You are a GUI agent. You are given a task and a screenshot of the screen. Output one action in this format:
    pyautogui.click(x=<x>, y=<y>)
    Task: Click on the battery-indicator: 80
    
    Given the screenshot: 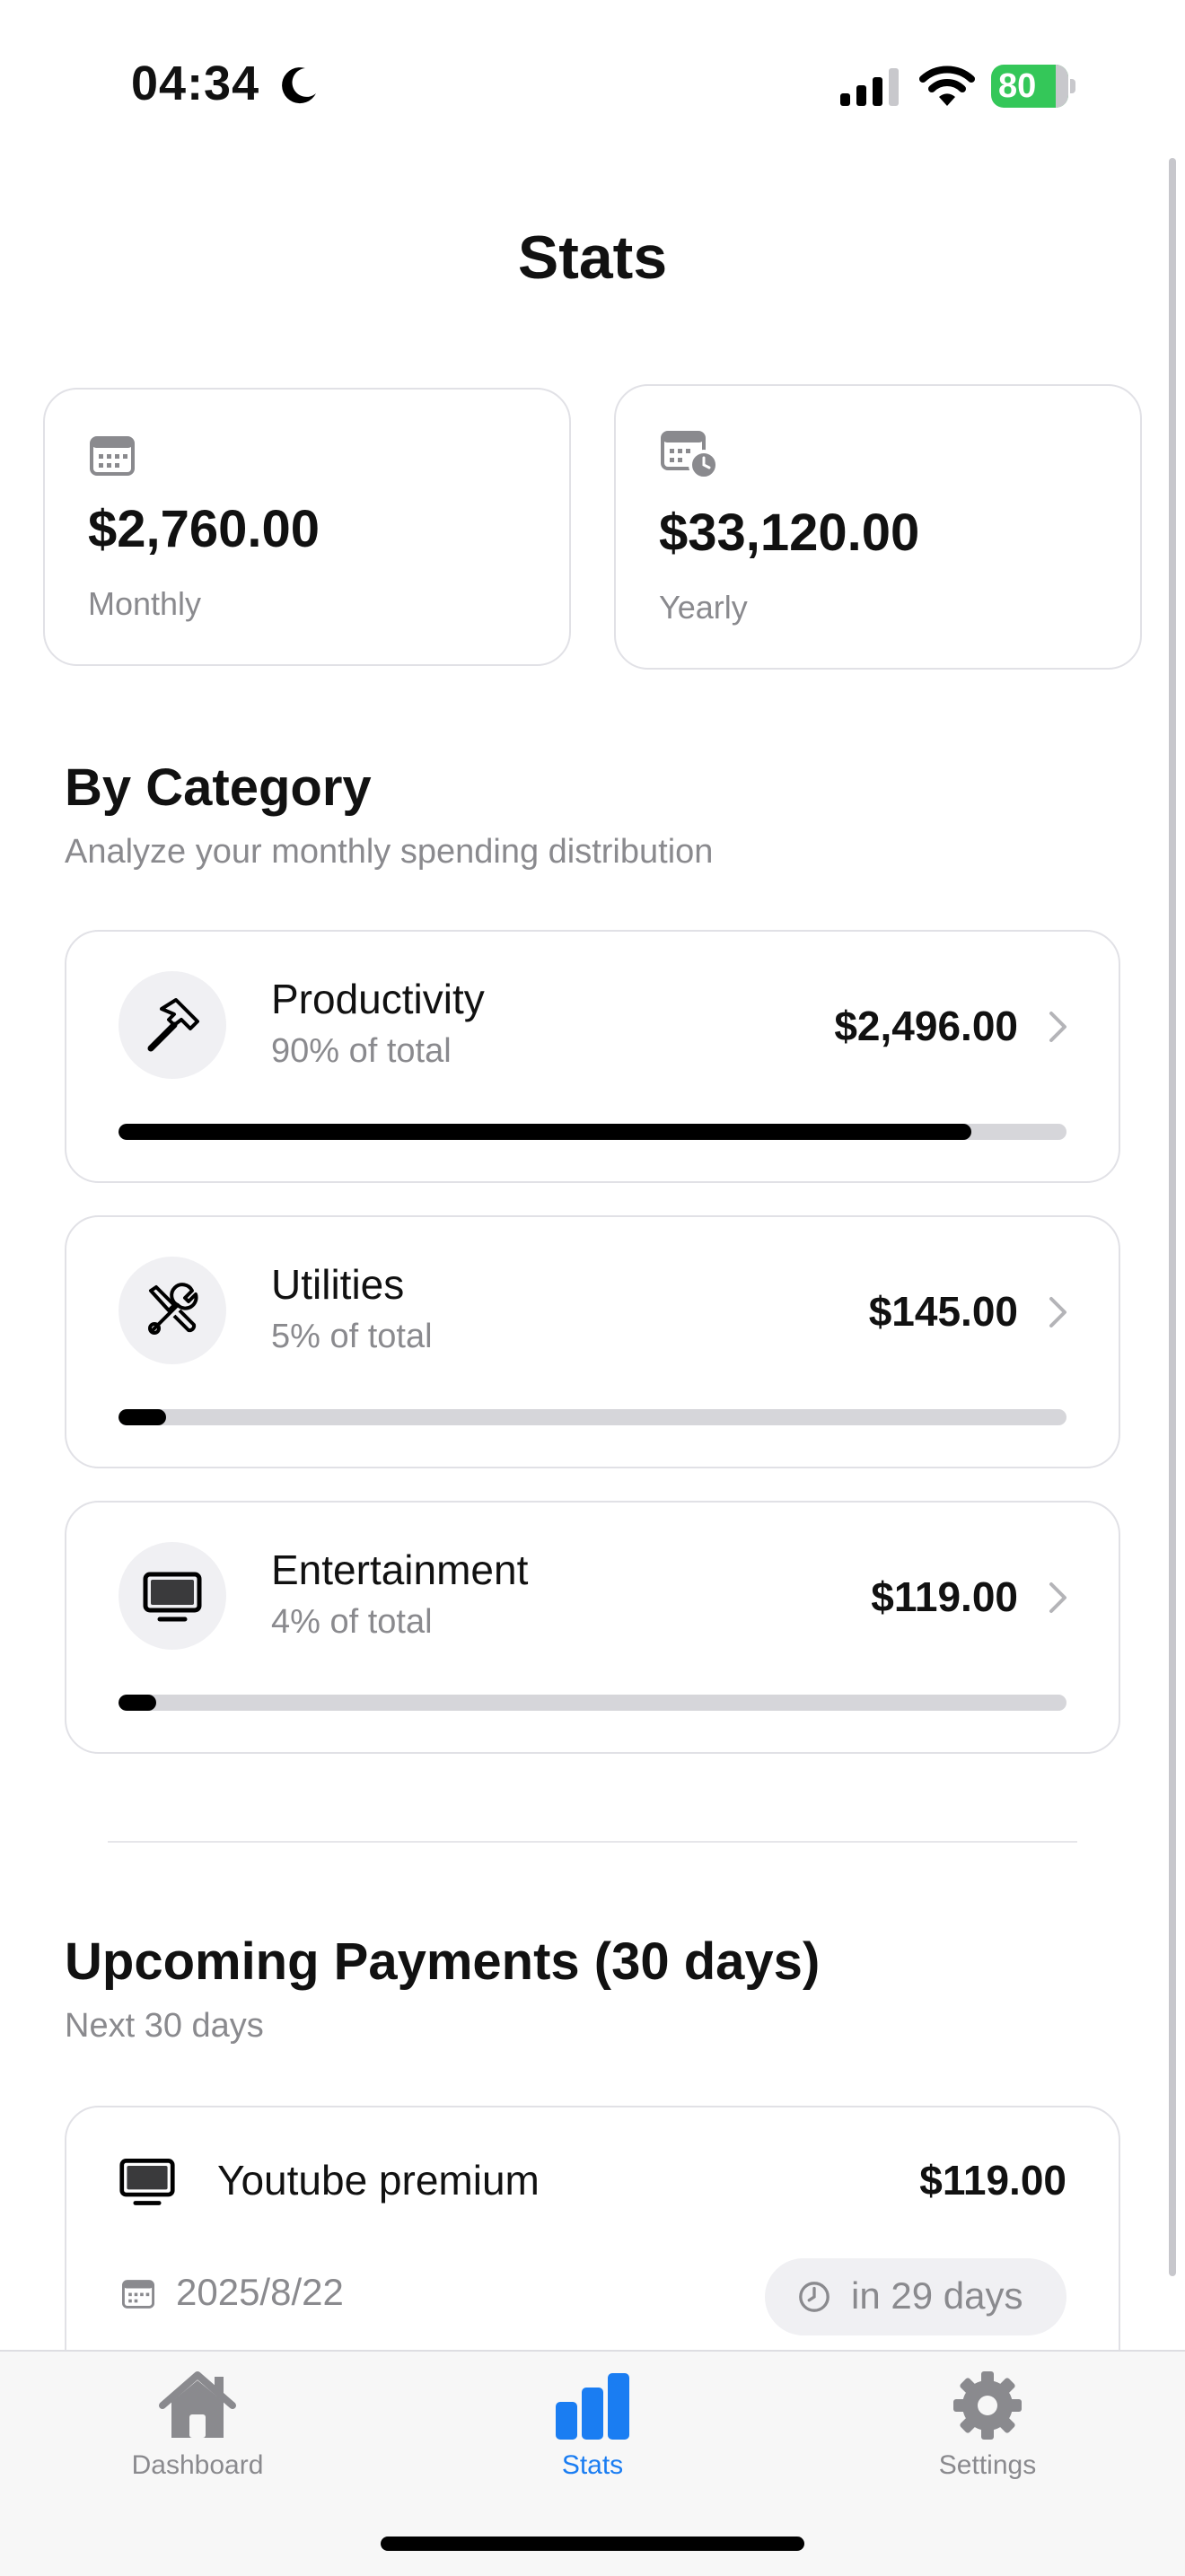 What is the action you would take?
    pyautogui.click(x=1034, y=86)
    